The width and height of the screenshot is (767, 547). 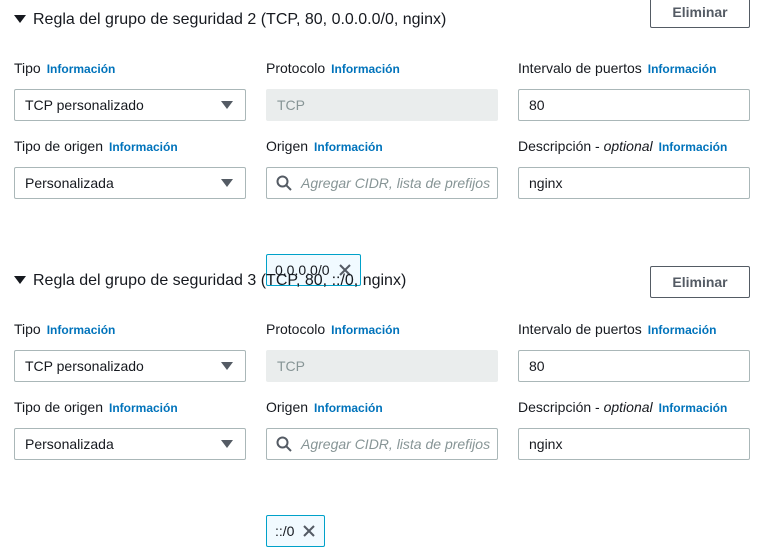 I want to click on token-label: ::/0, so click(x=285, y=531).